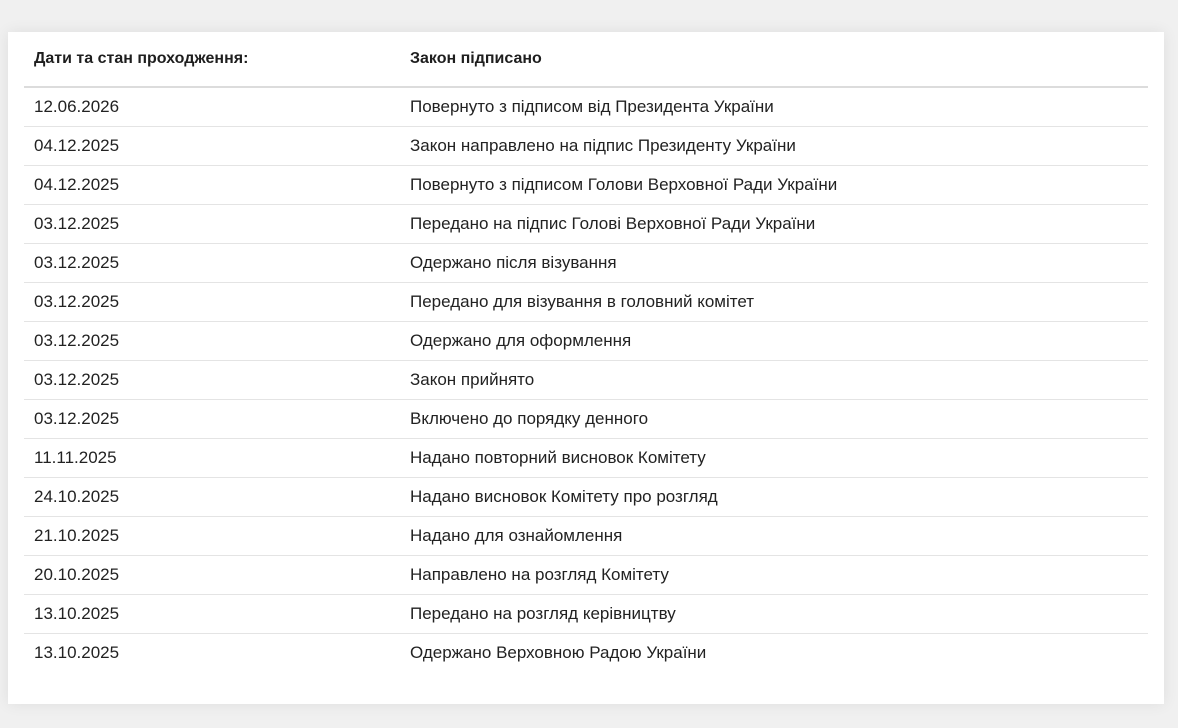 The image size is (1178, 728). I want to click on header-status-label: Закон підписано, so click(476, 58).